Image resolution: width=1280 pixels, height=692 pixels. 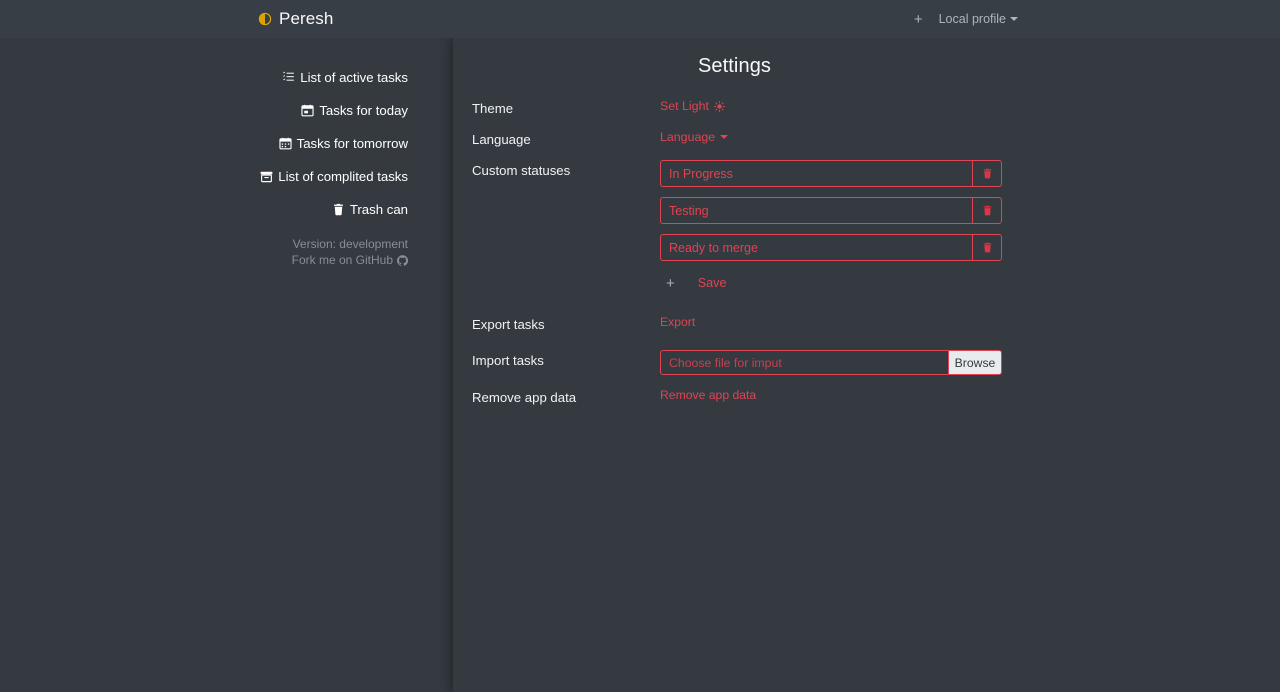 What do you see at coordinates (508, 360) in the screenshot?
I see `import-tasks-label: Import tasks` at bounding box center [508, 360].